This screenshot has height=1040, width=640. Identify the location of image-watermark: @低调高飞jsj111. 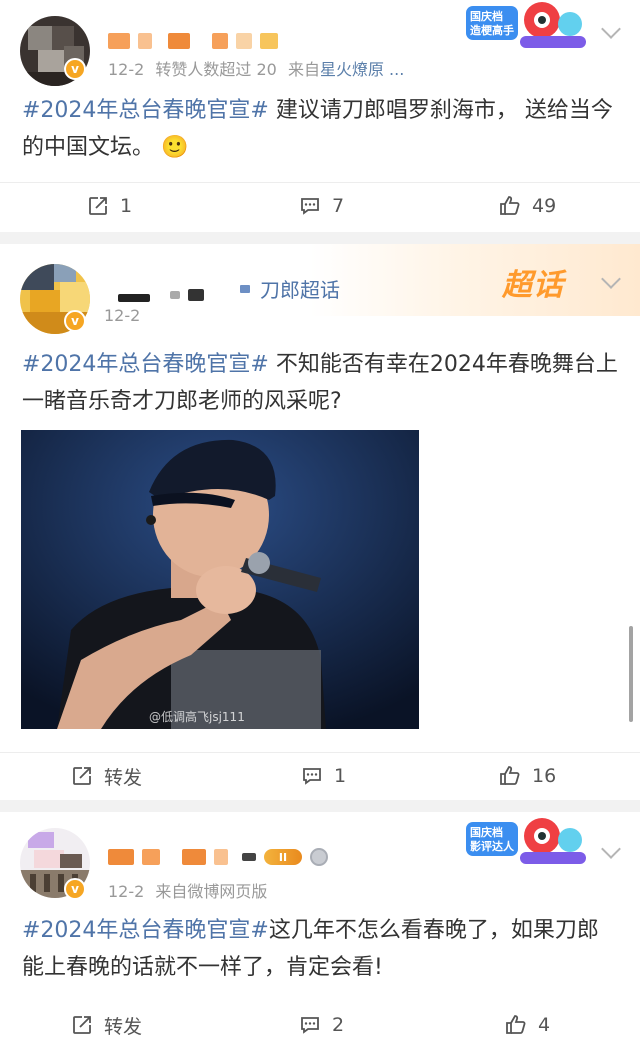
(197, 717).